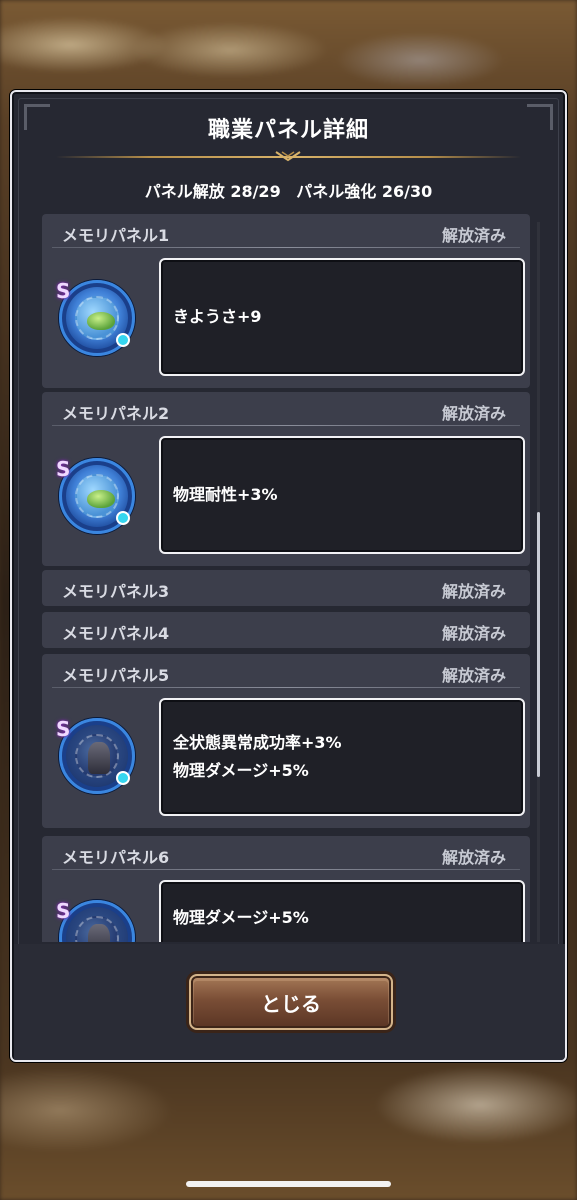 This screenshot has height=1200, width=577. I want to click on memory-panel-card: メモリパネル1 解放済み S きようさ+9, so click(286, 301).